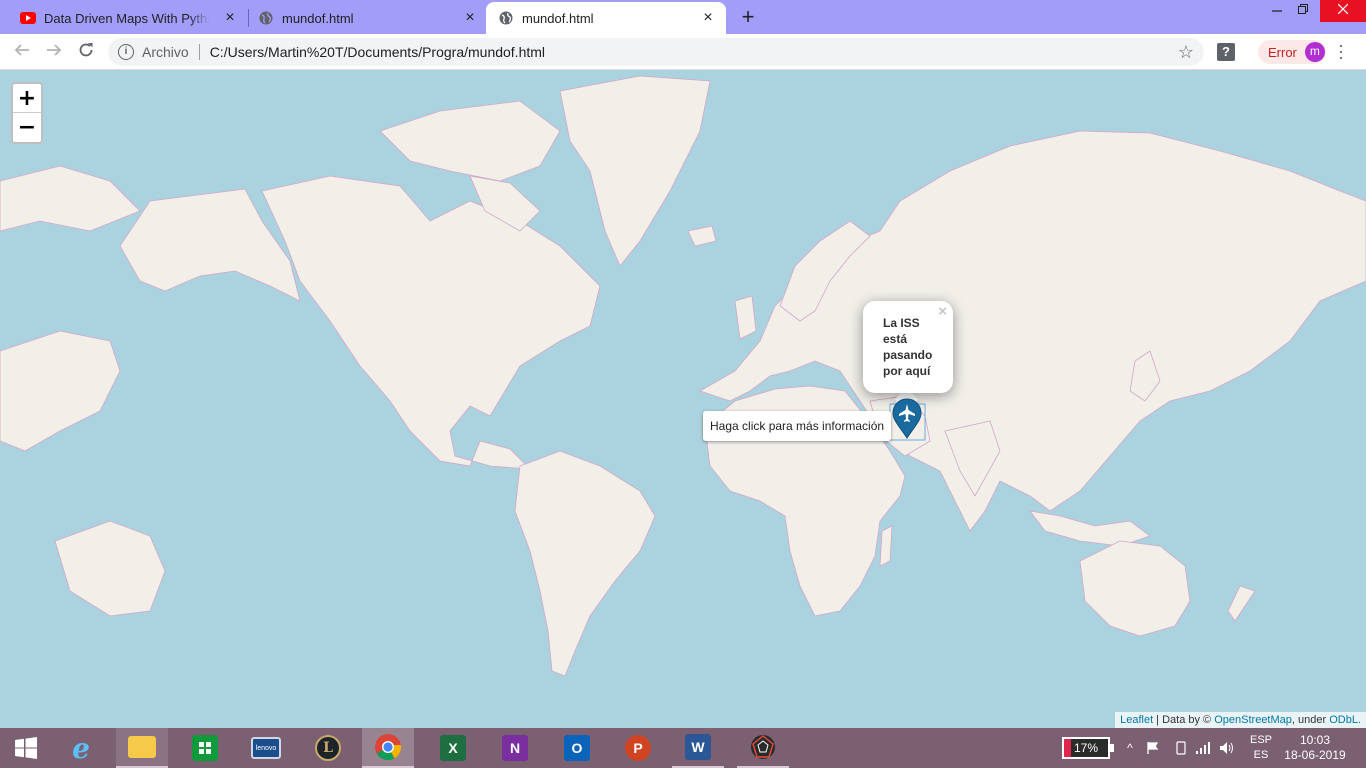 The height and width of the screenshot is (768, 1366). Describe the element at coordinates (1068, 748) in the screenshot. I see `battery-fill` at that location.